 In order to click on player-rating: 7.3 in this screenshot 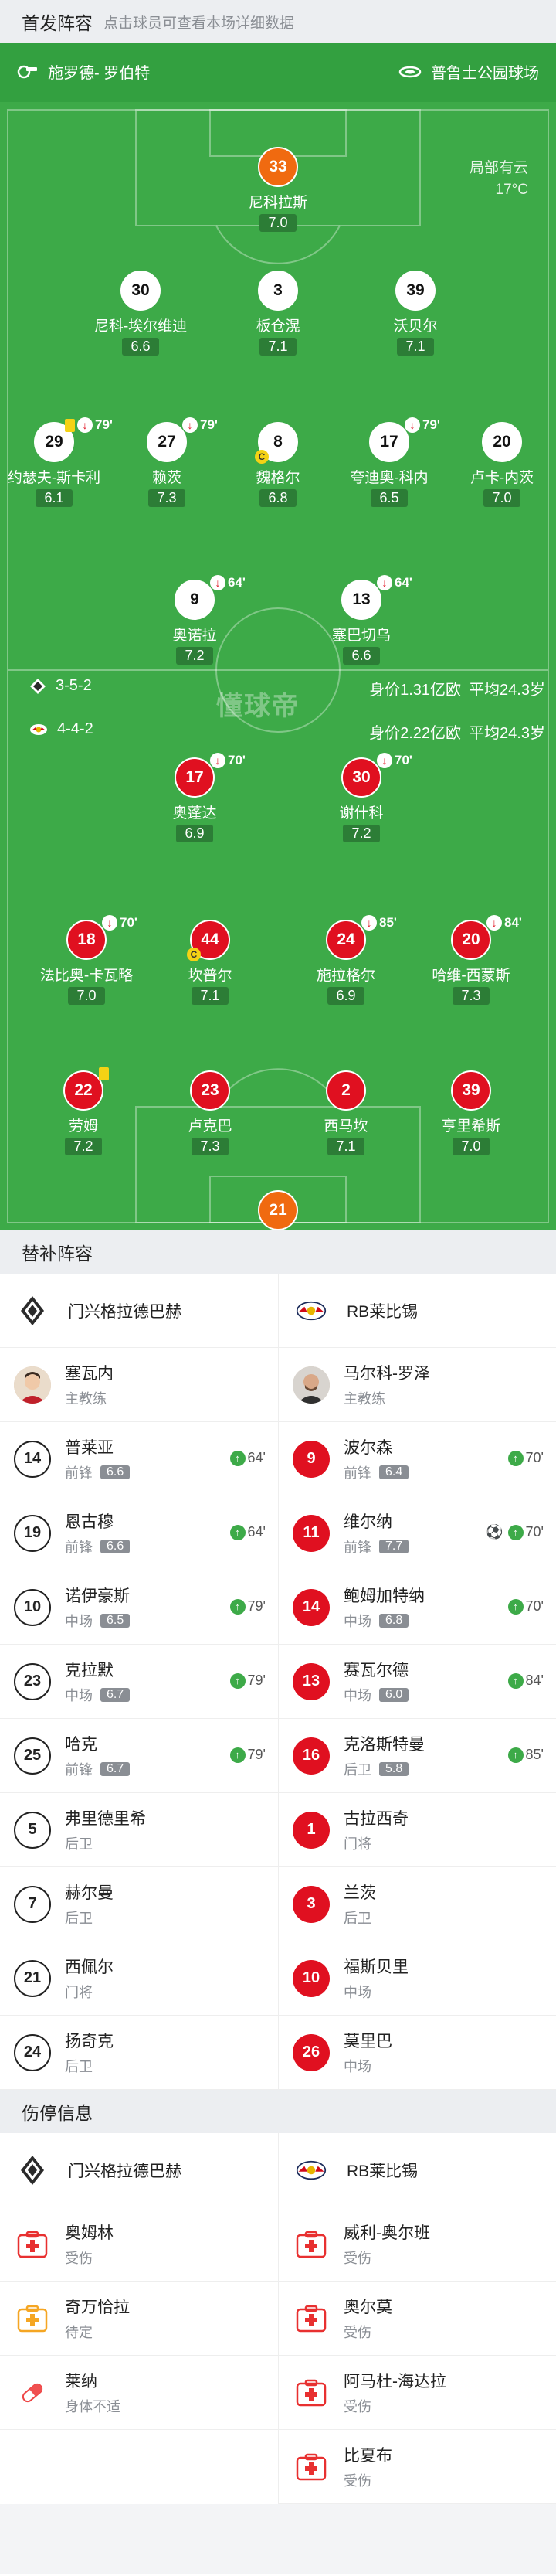, I will do `click(166, 498)`.